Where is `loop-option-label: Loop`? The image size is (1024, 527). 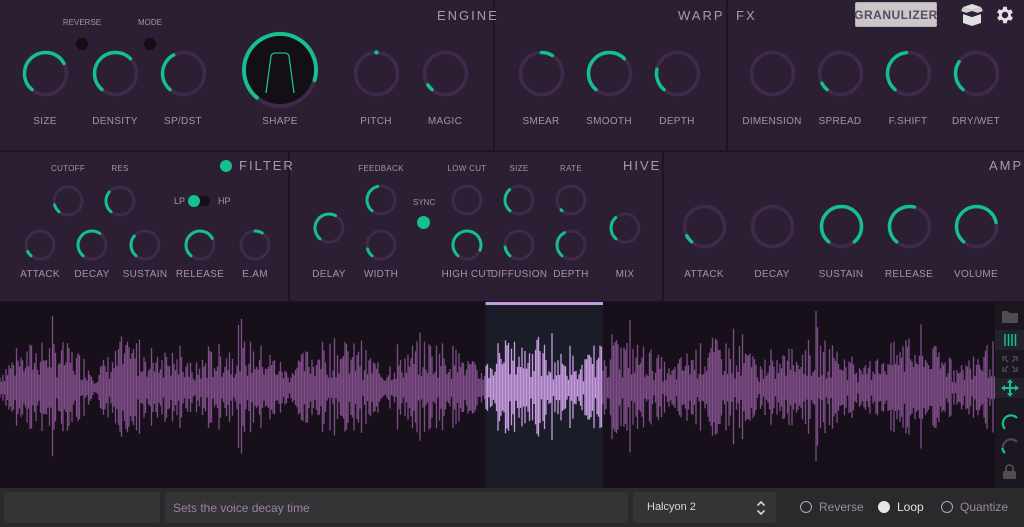
loop-option-label: Loop is located at coordinates (910, 507).